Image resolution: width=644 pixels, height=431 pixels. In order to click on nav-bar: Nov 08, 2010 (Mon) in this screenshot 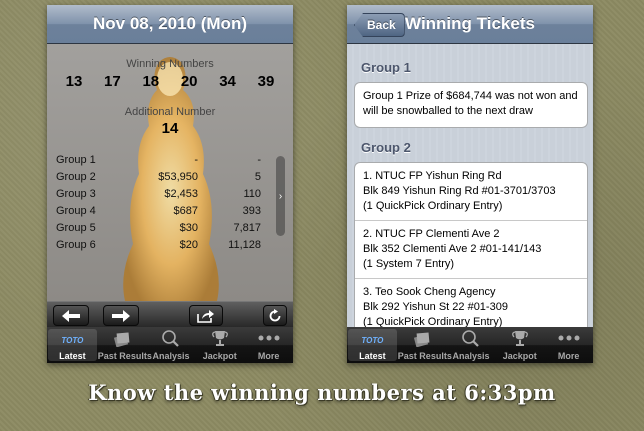, I will do `click(170, 24)`.